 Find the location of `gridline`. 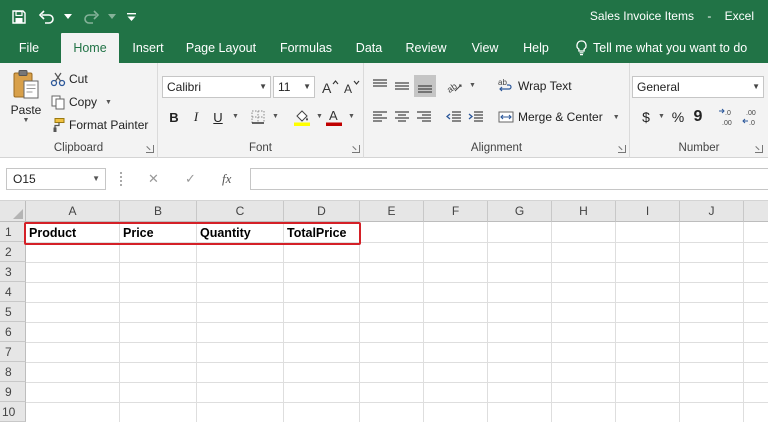

gridline is located at coordinates (397, 282).